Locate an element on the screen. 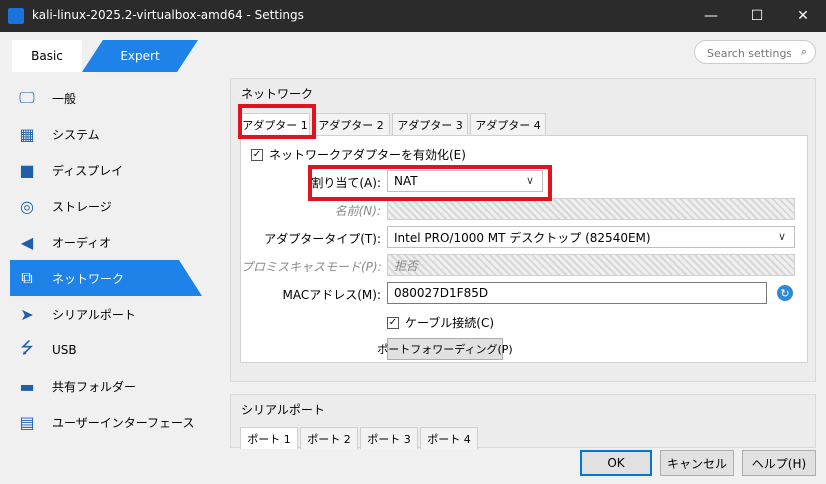 The height and width of the screenshot is (484, 826). basic-mode-button: Basic is located at coordinates (47, 56).